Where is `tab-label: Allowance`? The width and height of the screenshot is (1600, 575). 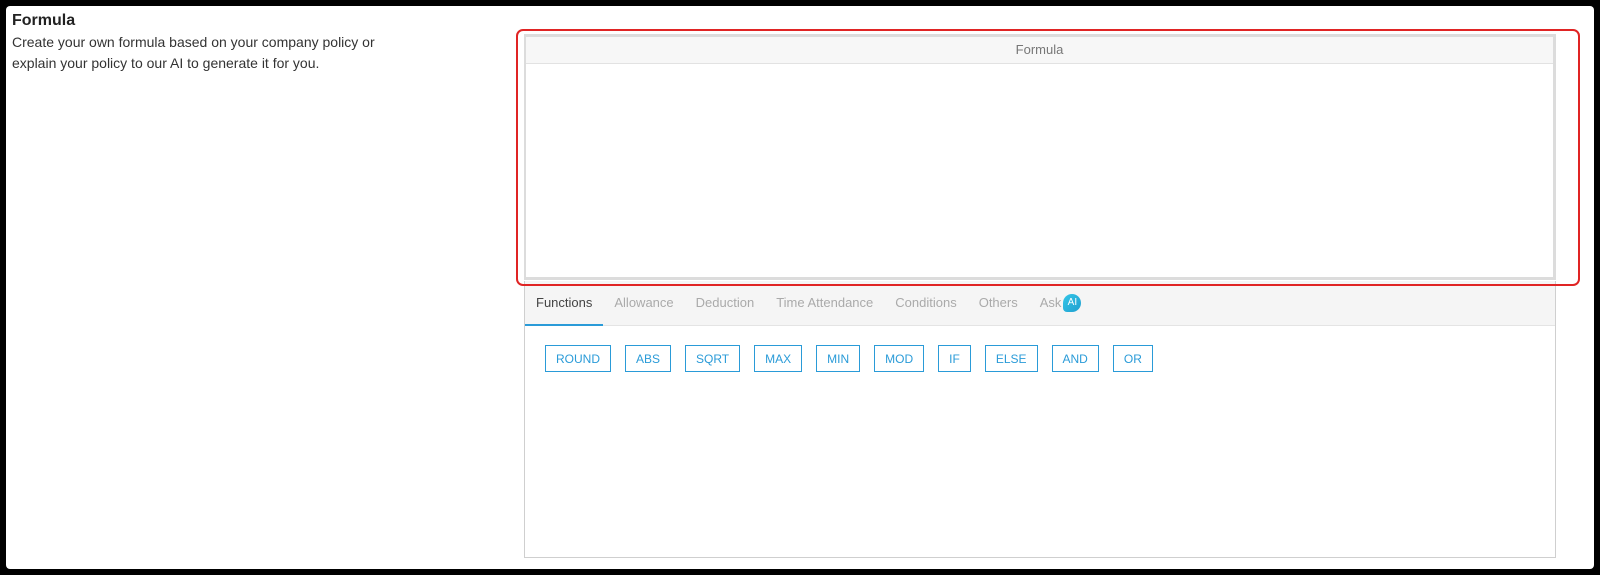
tab-label: Allowance is located at coordinates (644, 302).